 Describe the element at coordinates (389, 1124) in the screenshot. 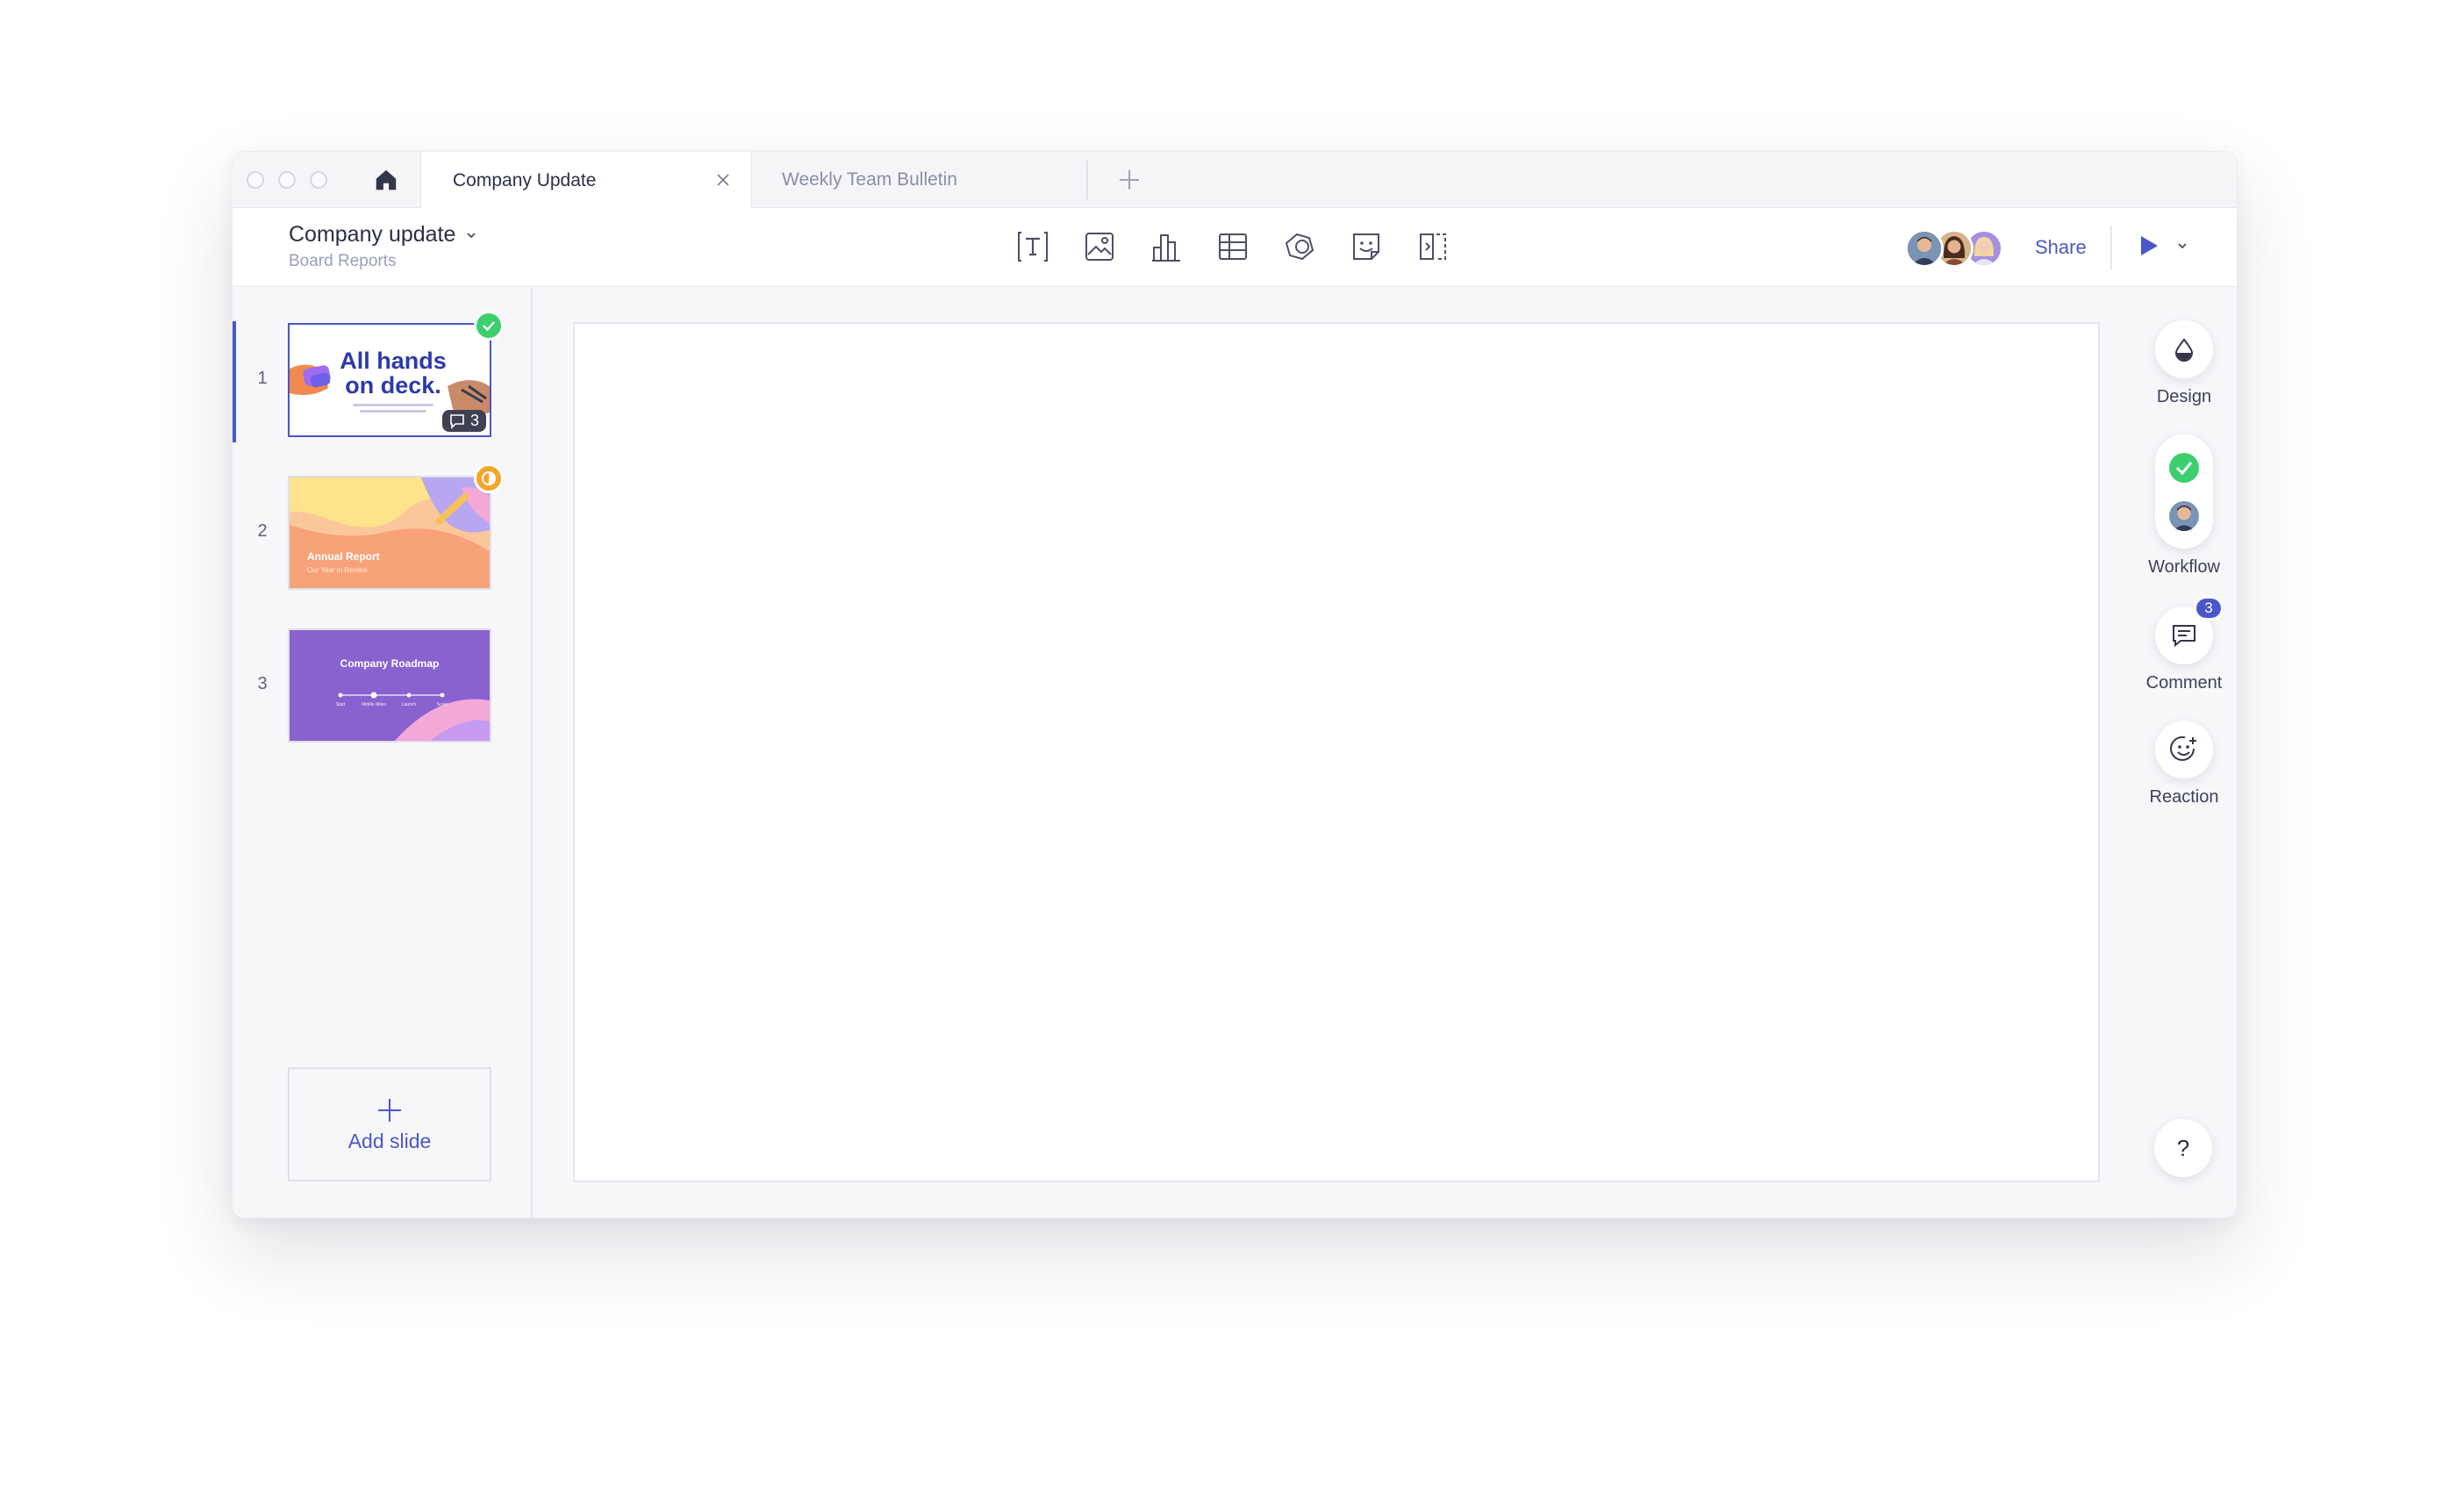

I see `add-slide-button: Add slide` at that location.